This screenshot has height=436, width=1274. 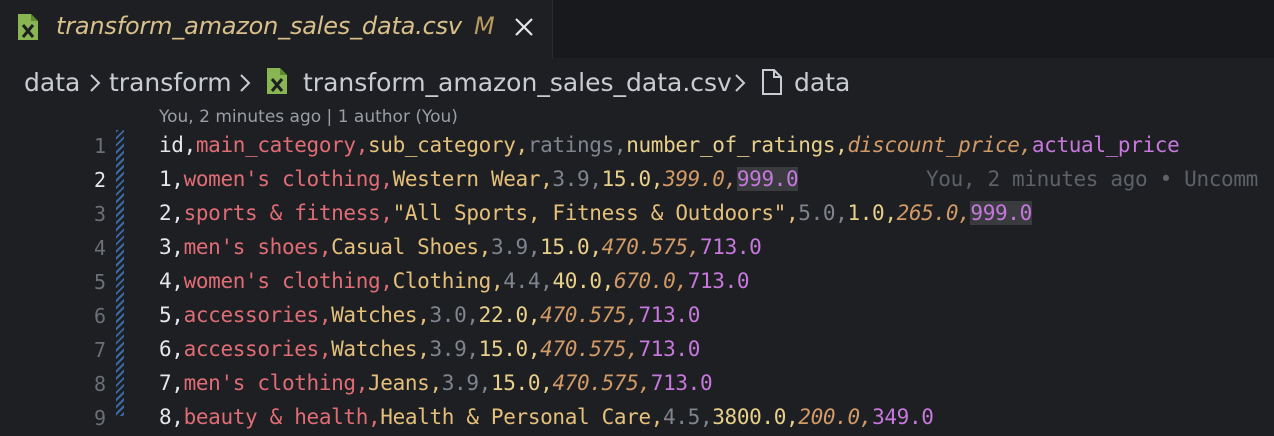 I want to click on csv-cell: 349.0, so click(x=903, y=417).